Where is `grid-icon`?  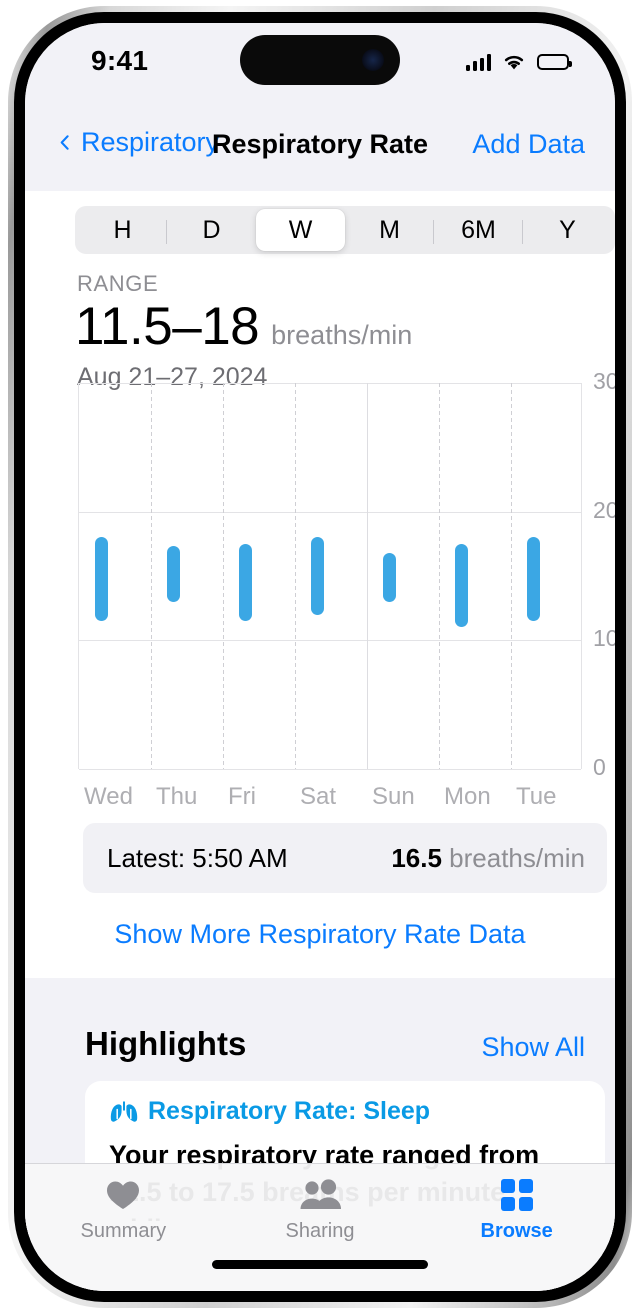 grid-icon is located at coordinates (516, 1195).